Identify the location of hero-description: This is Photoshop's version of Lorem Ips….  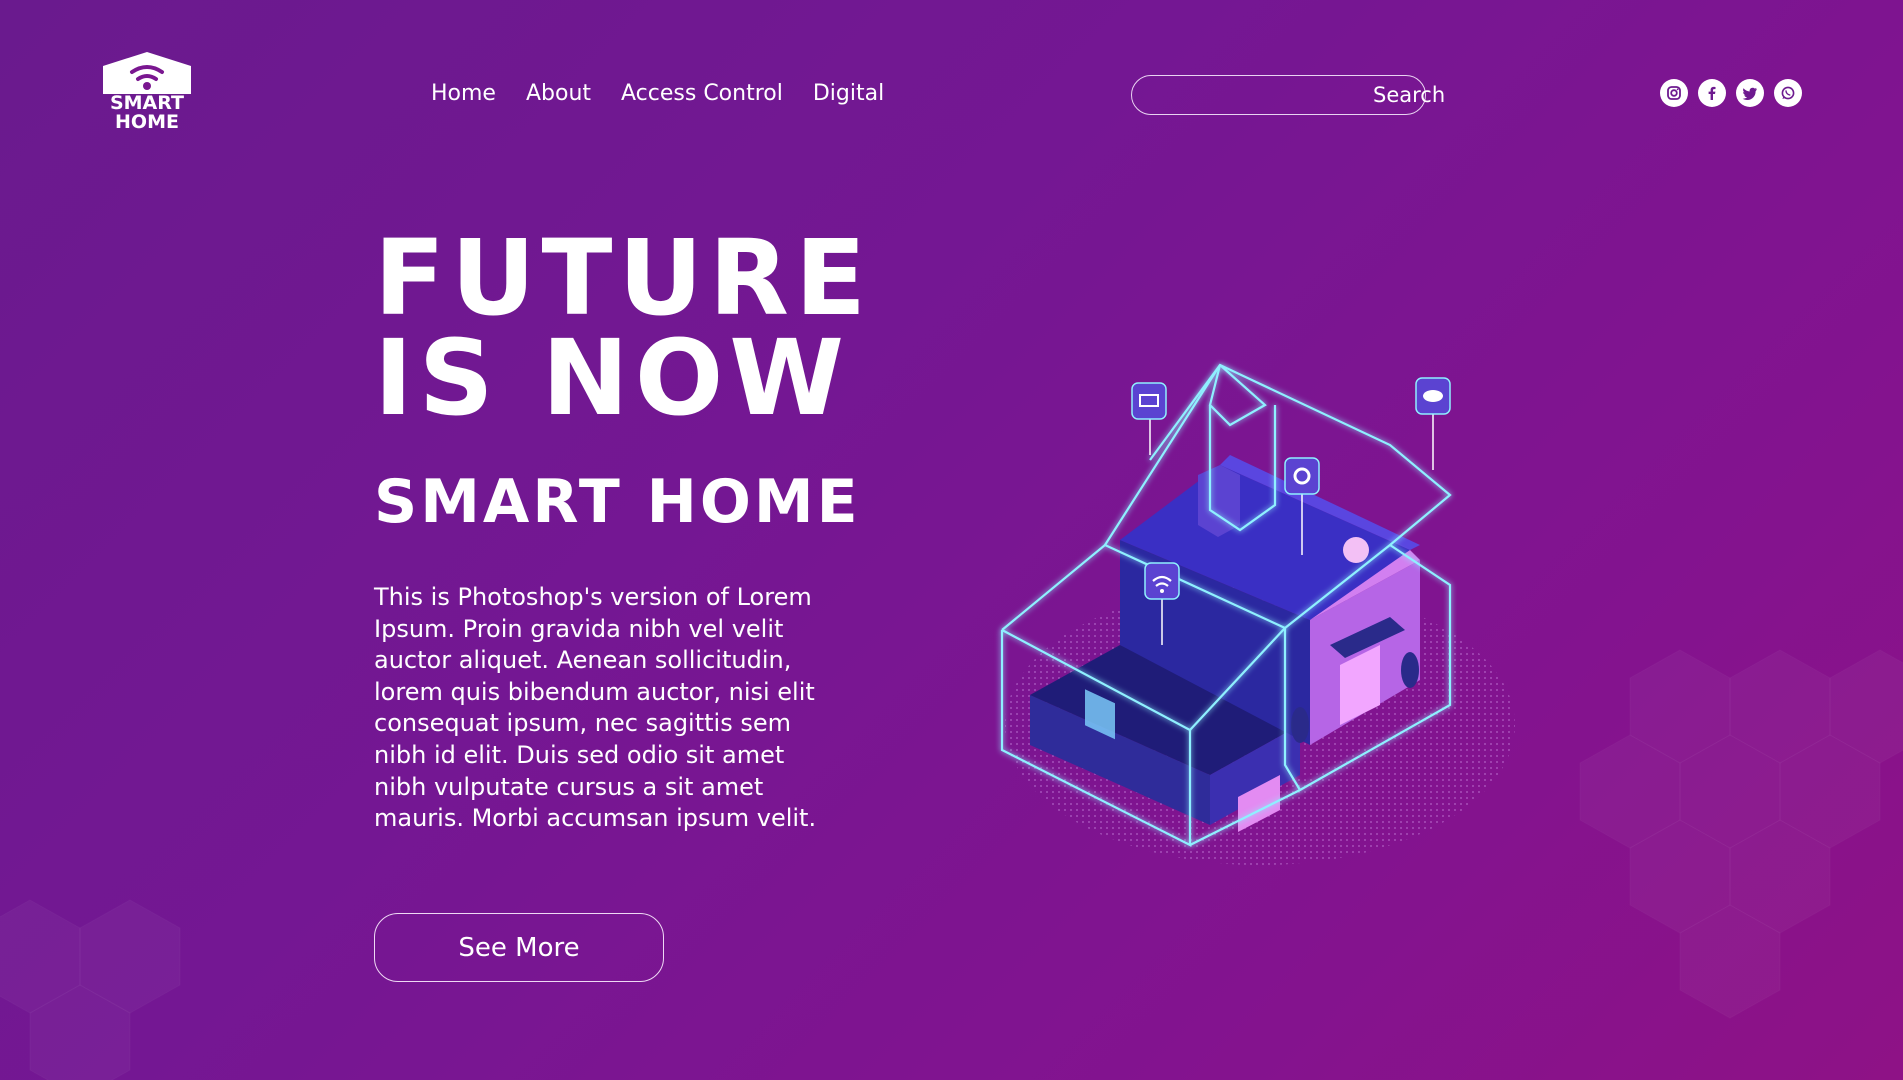
(595, 708).